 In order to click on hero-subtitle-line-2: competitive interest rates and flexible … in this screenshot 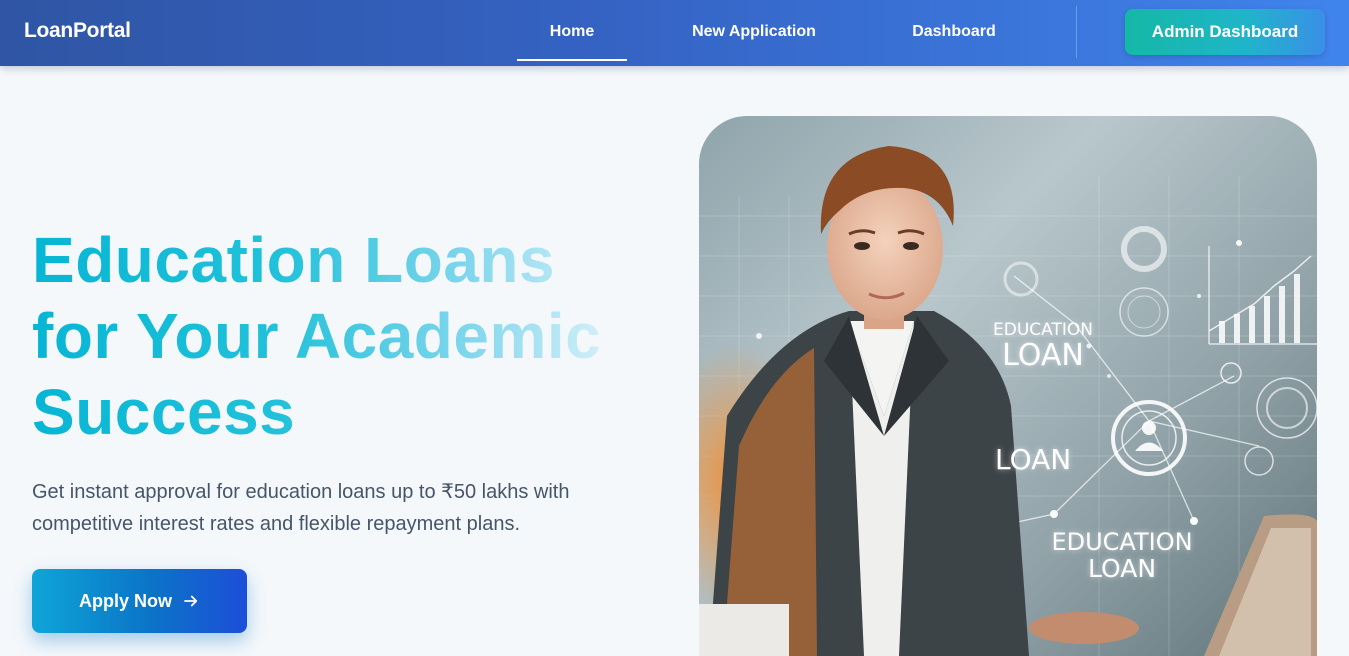, I will do `click(276, 524)`.